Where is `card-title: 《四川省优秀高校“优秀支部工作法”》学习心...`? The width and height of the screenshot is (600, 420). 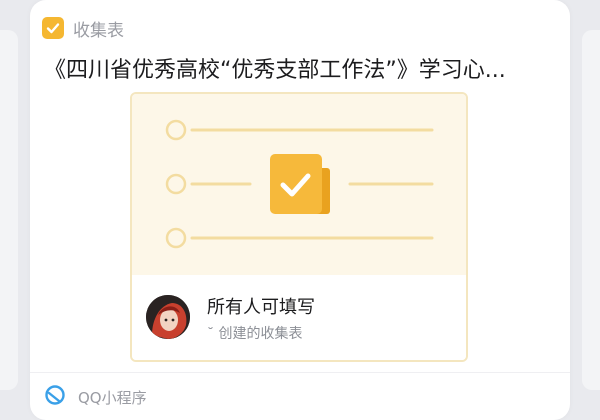 card-title: 《四川省优秀高校“优秀支部工作法”》学习心... is located at coordinates (304, 68).